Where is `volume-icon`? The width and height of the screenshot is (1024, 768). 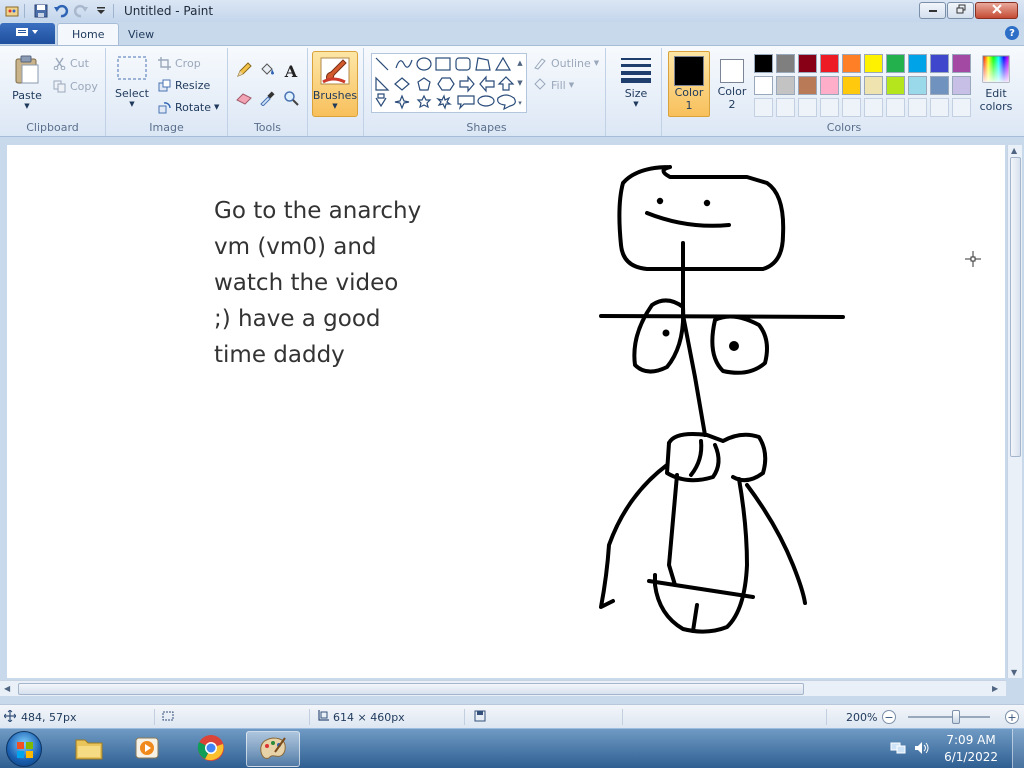
volume-icon is located at coordinates (922, 749).